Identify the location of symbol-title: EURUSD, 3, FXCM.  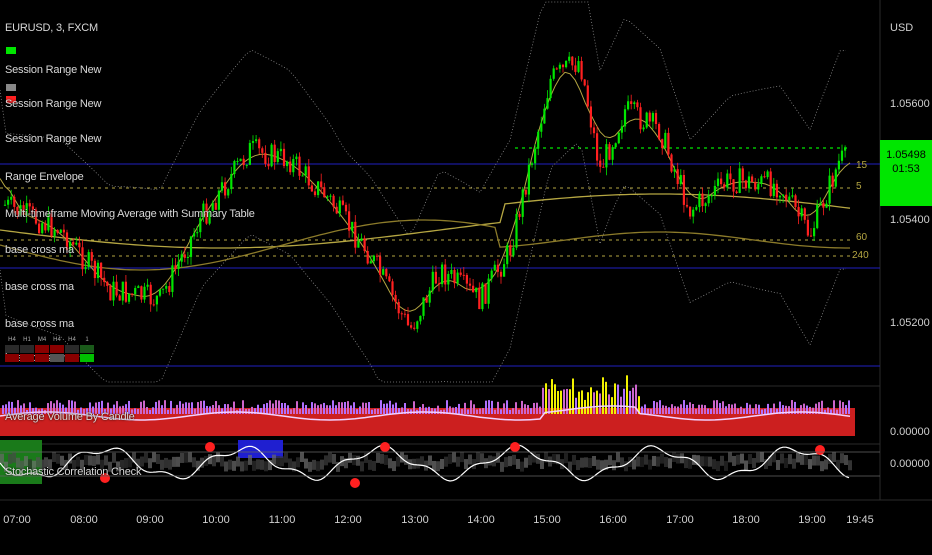
(51, 28).